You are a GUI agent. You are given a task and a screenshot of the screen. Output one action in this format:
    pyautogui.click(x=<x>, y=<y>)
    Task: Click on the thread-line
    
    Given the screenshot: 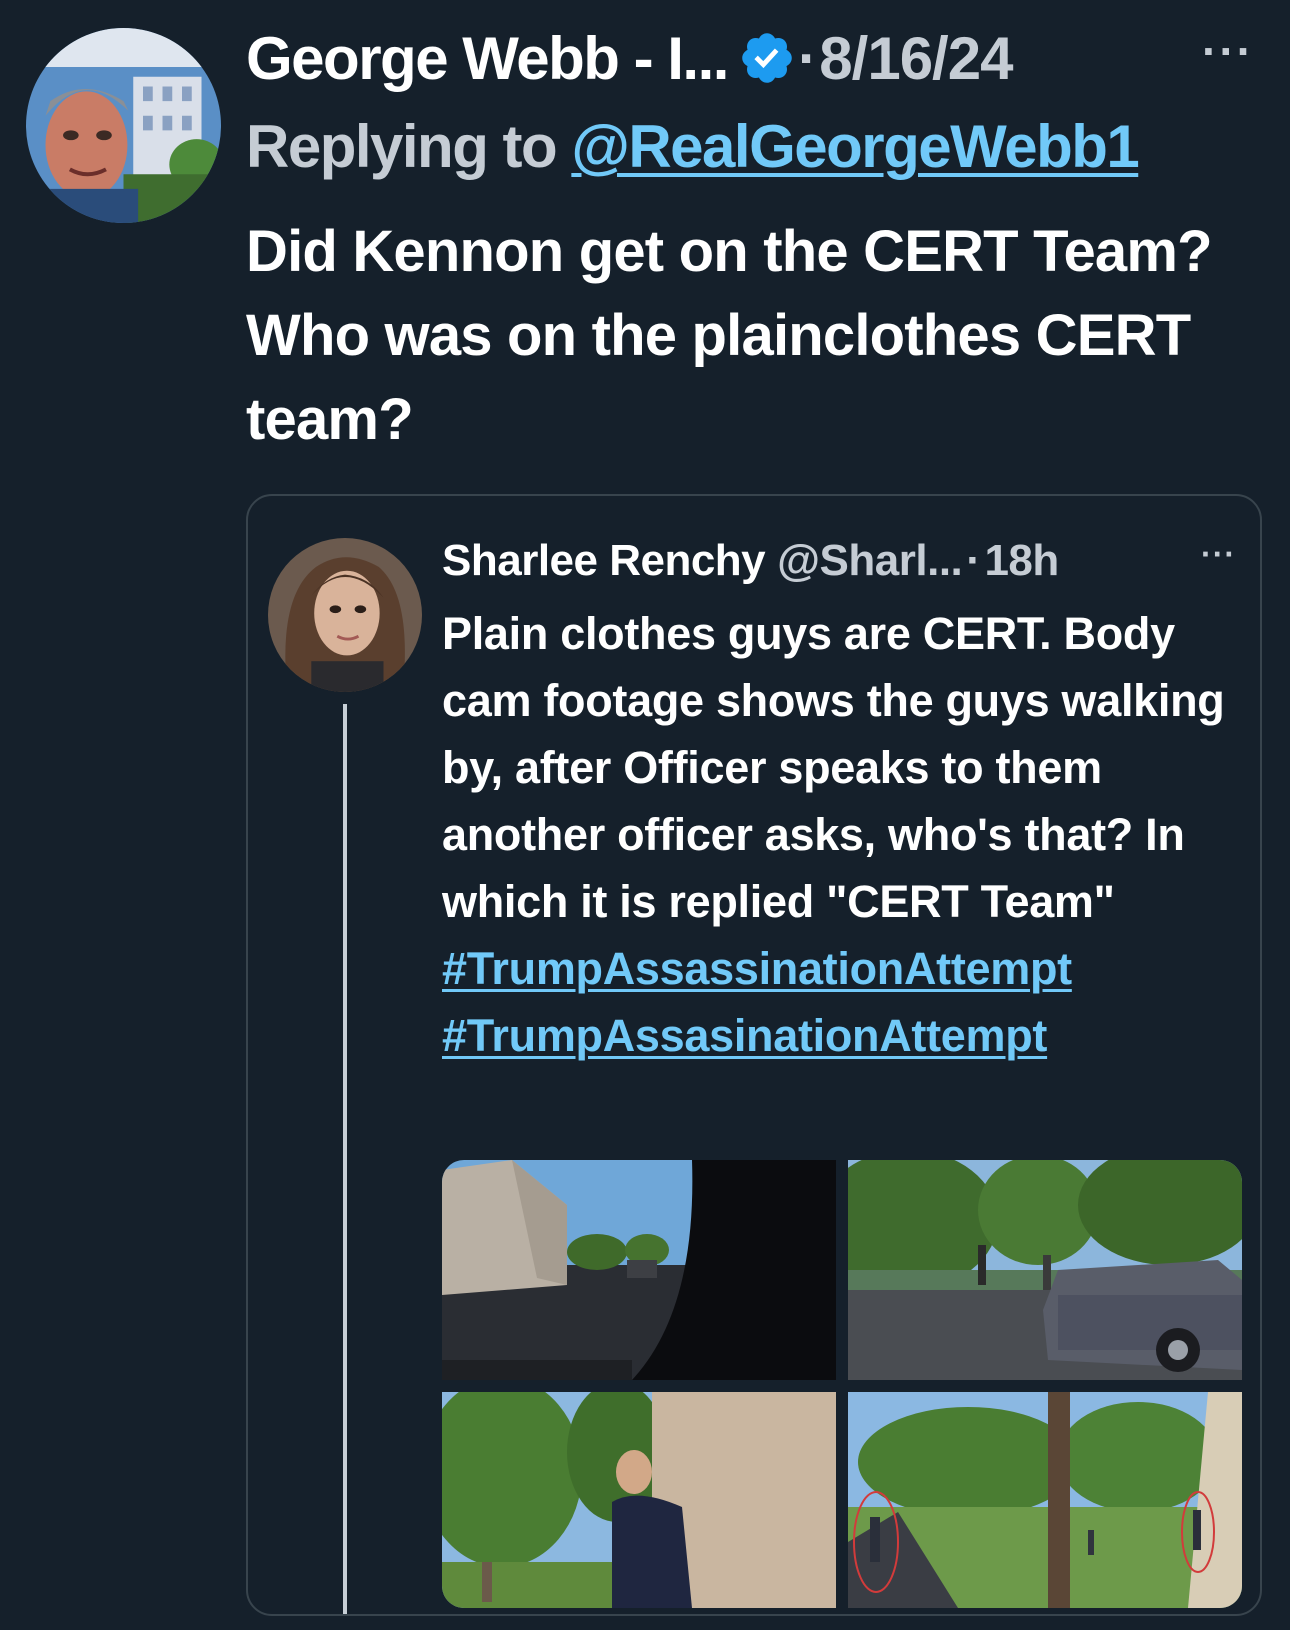 What is the action you would take?
    pyautogui.click(x=345, y=1159)
    